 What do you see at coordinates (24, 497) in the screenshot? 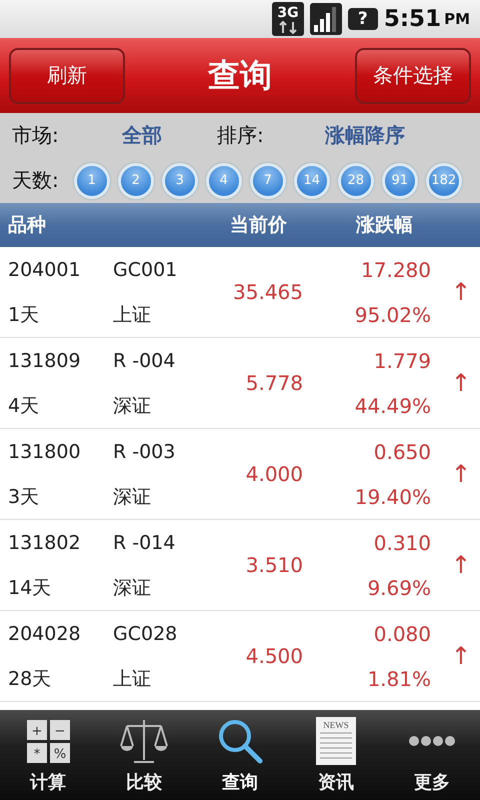
I see `table-cell-text: 3天` at bounding box center [24, 497].